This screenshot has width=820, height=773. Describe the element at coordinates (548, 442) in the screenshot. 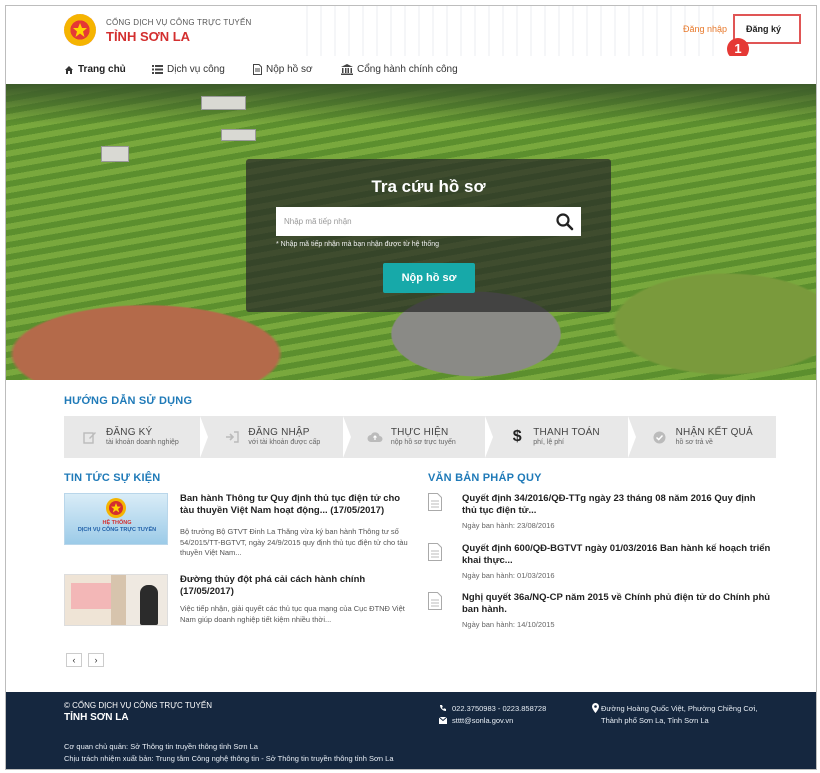

I see `guide-step-sub: phí, lệ phí` at that location.